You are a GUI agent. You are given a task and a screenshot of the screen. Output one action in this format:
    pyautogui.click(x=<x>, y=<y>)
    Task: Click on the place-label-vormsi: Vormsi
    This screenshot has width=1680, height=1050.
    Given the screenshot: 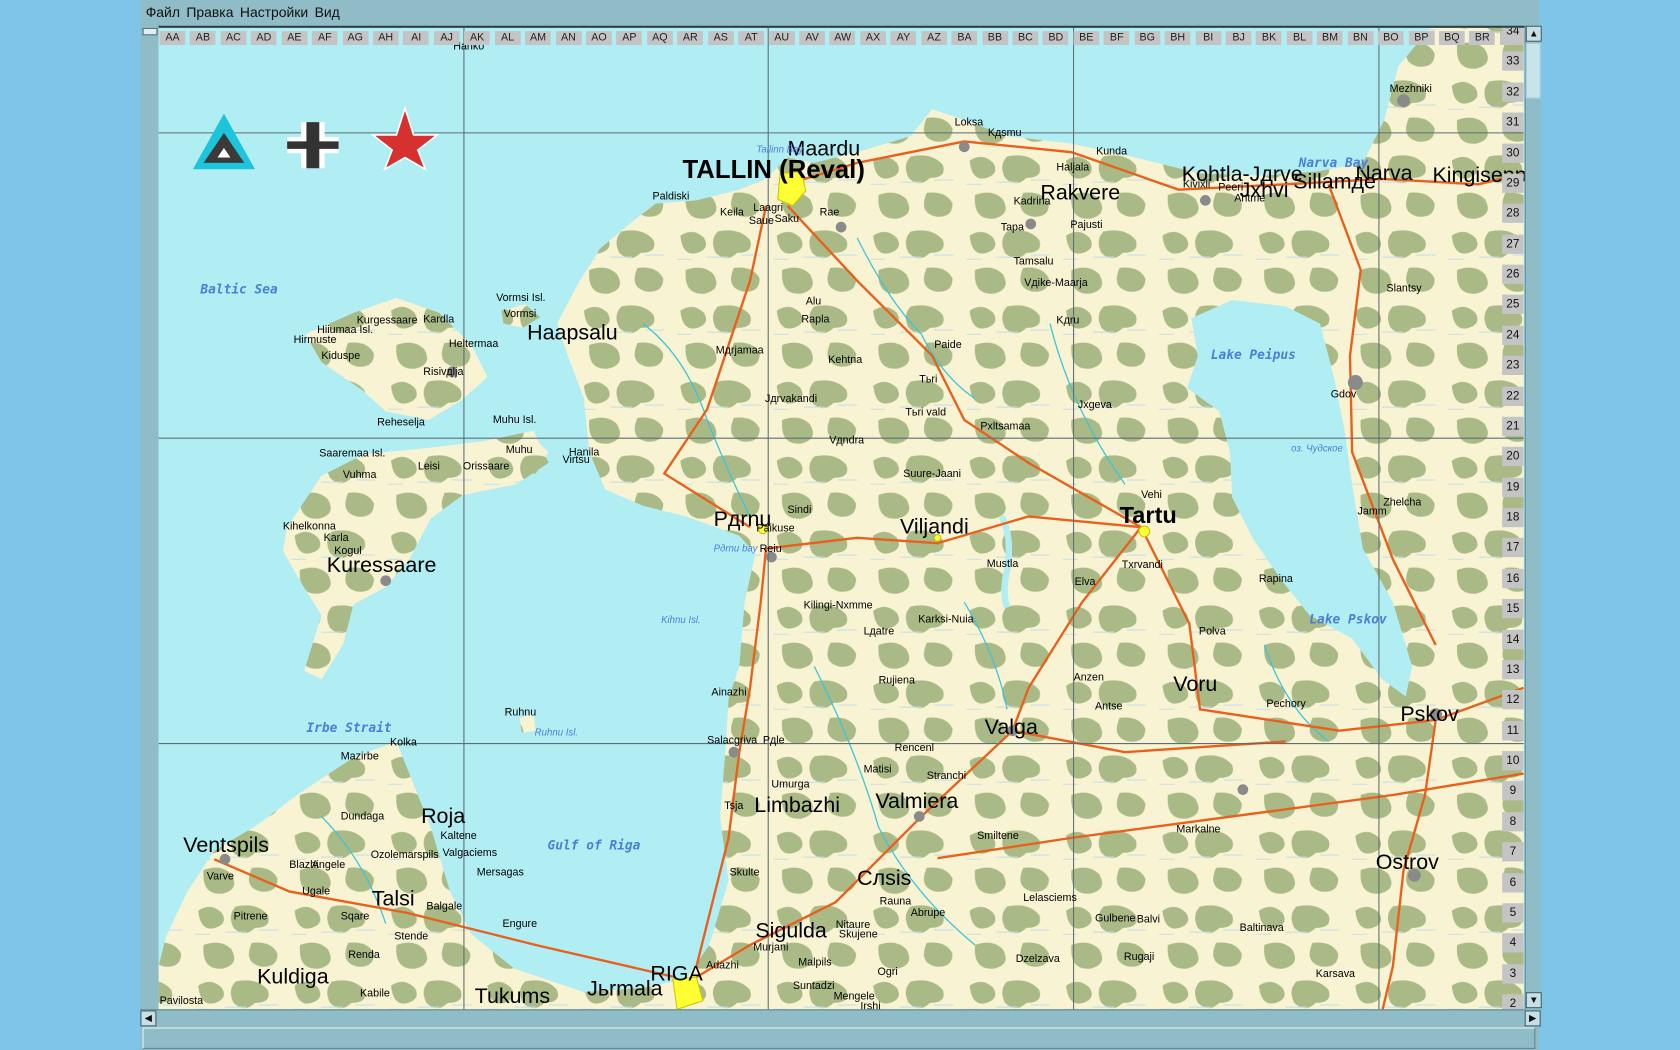 What is the action you would take?
    pyautogui.click(x=520, y=314)
    